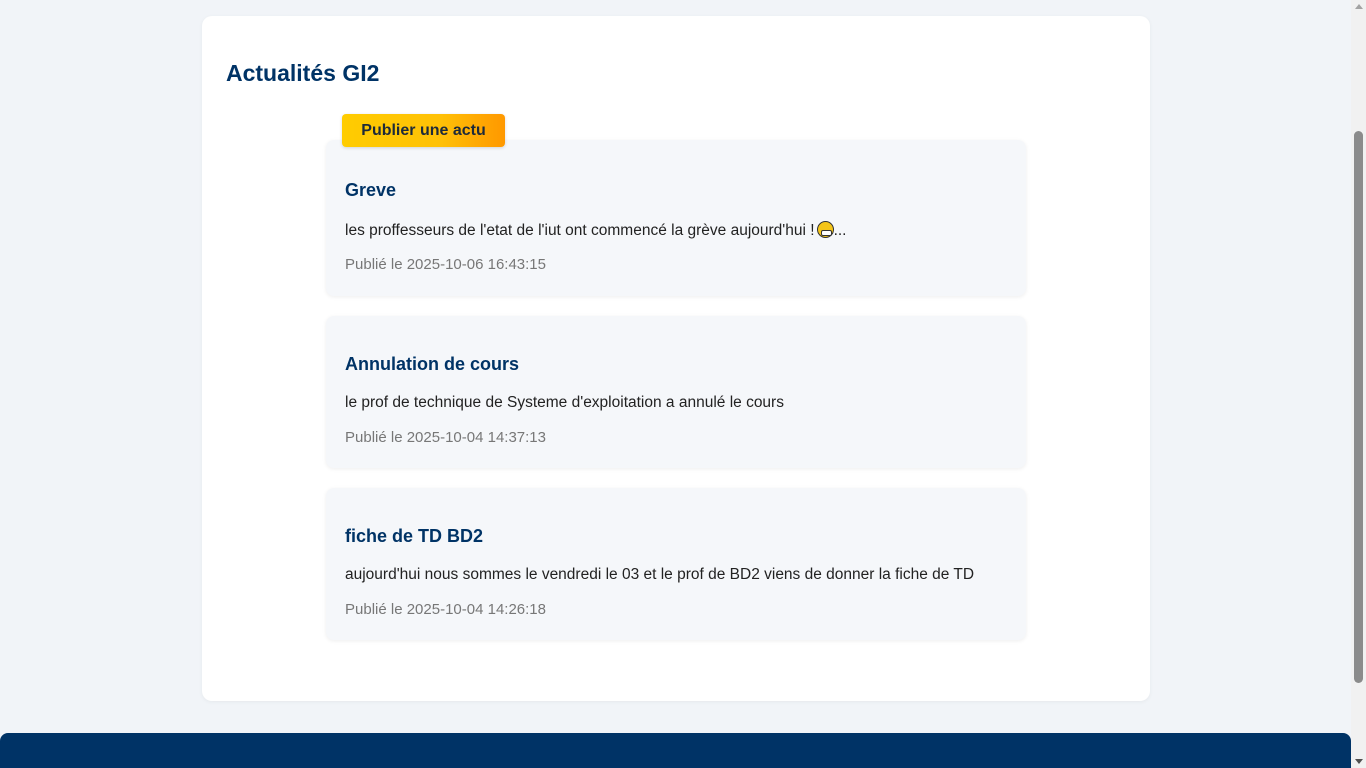  Describe the element at coordinates (1358, 407) in the screenshot. I see `scrollbar-thumb` at that location.